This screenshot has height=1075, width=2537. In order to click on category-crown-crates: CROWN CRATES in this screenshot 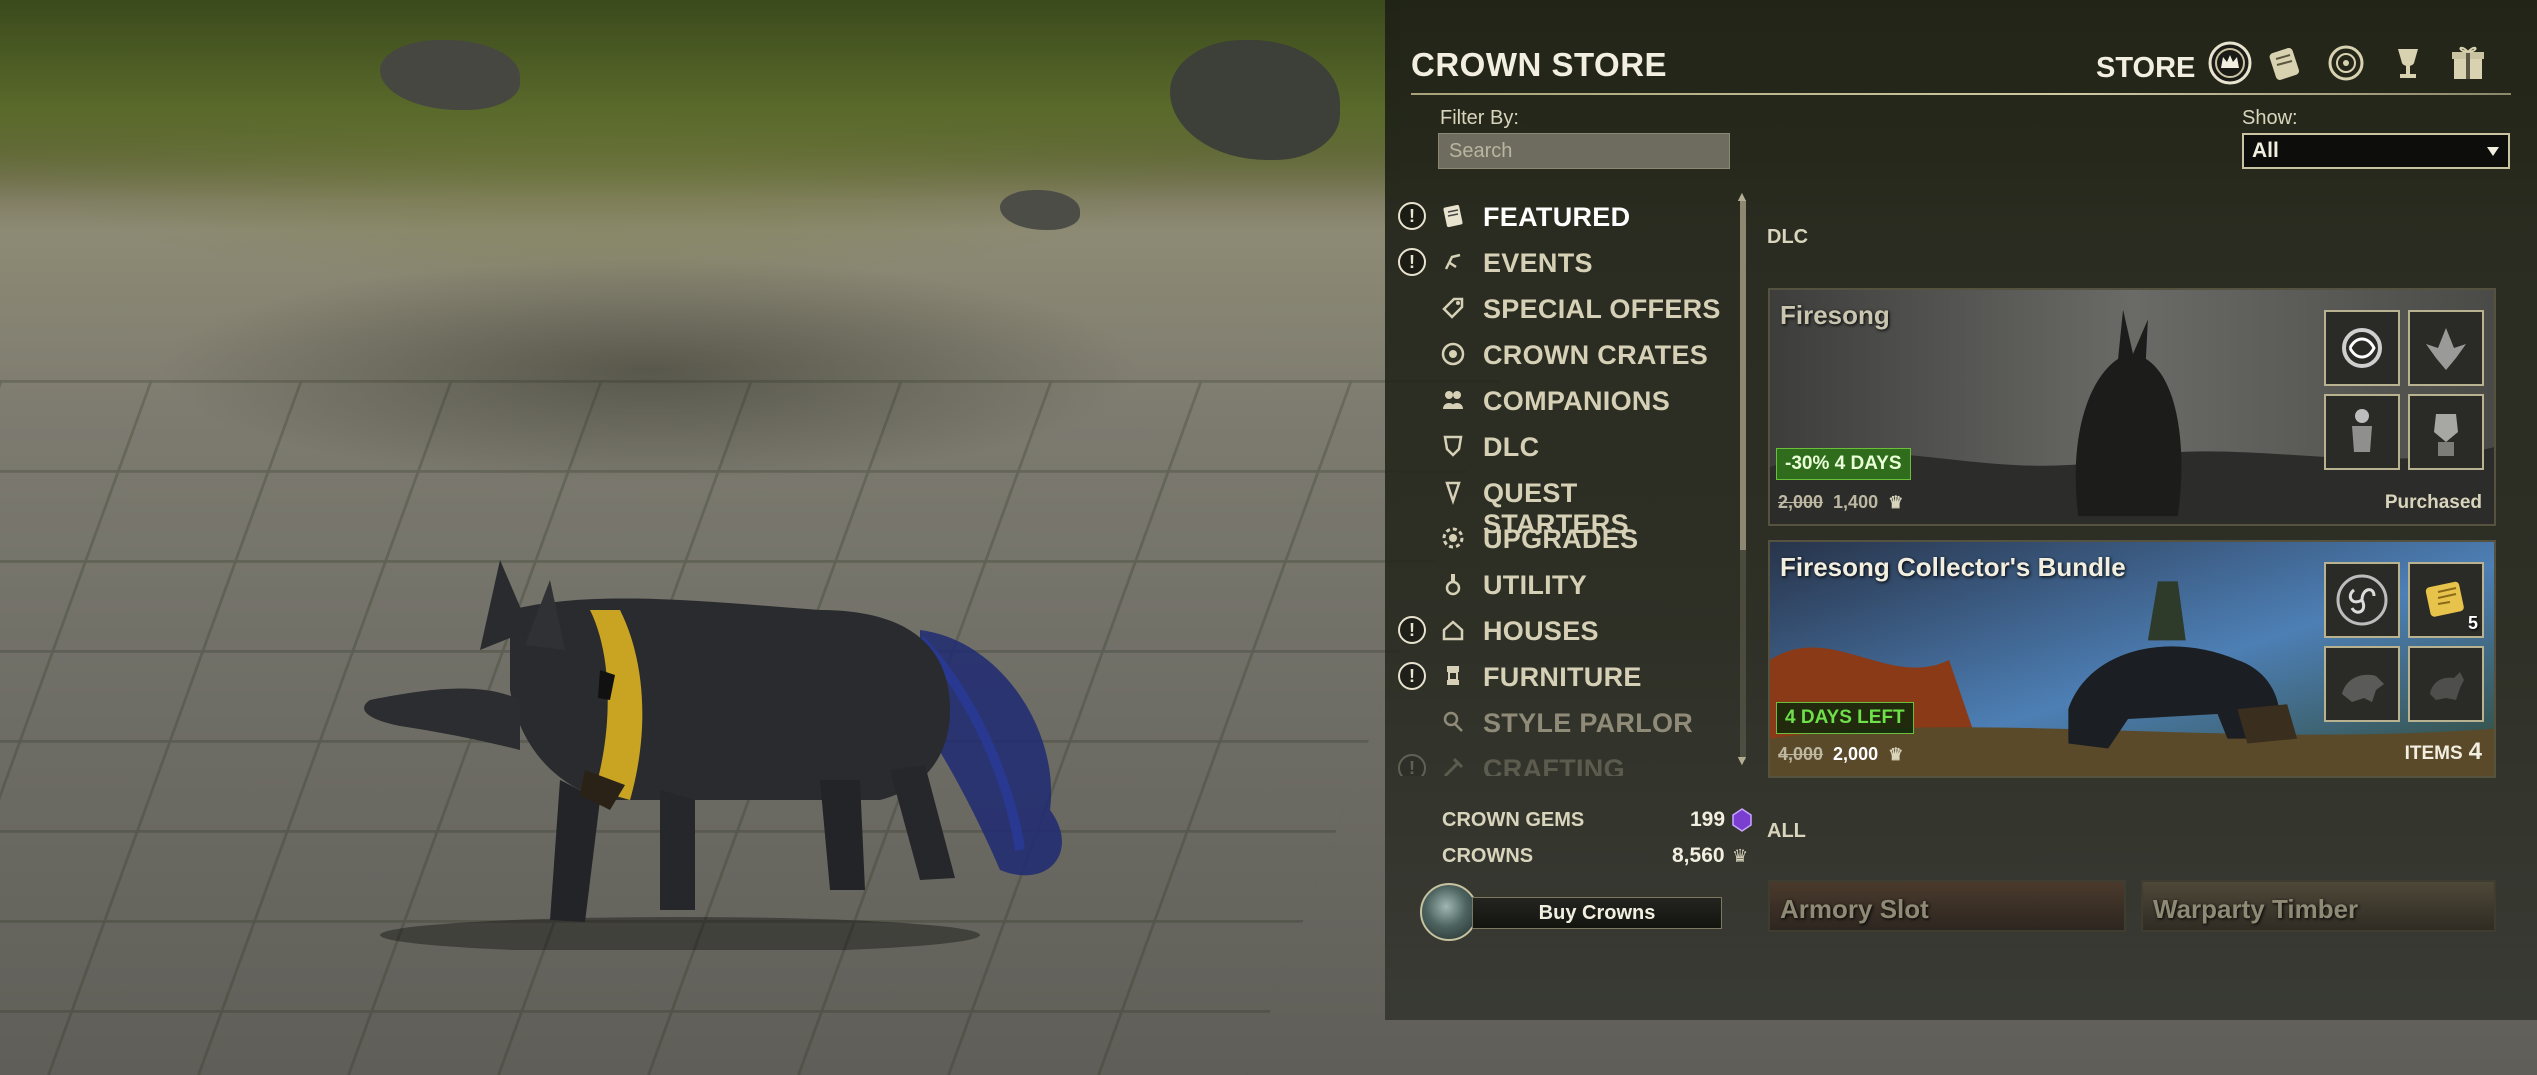, I will do `click(1555, 354)`.